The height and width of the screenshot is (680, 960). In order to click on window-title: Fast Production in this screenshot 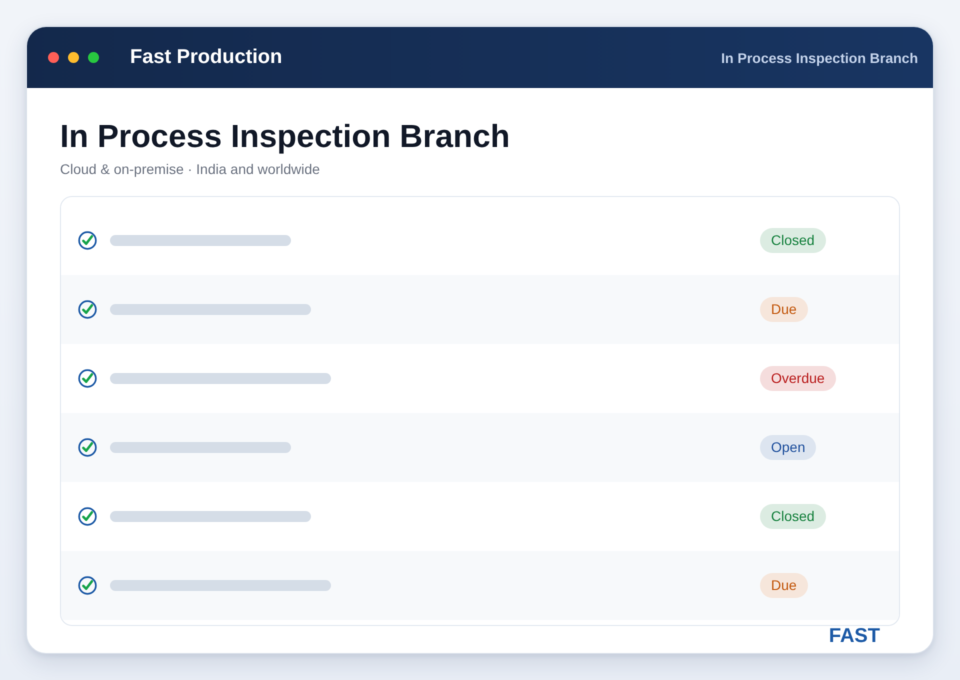, I will do `click(206, 57)`.